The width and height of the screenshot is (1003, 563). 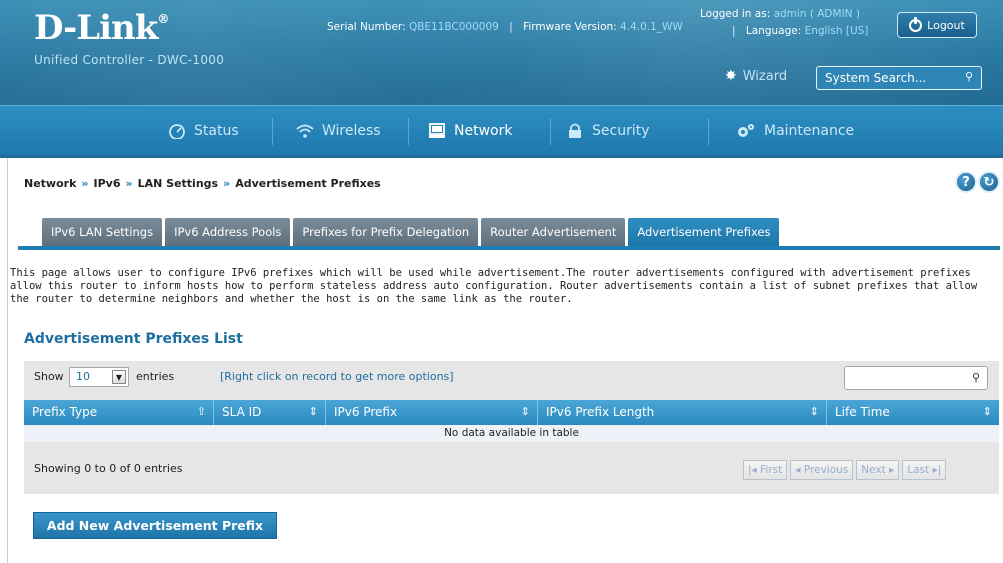 What do you see at coordinates (704, 232) in the screenshot?
I see `tab-advertisement-prefixes: Advertisement Prefixes` at bounding box center [704, 232].